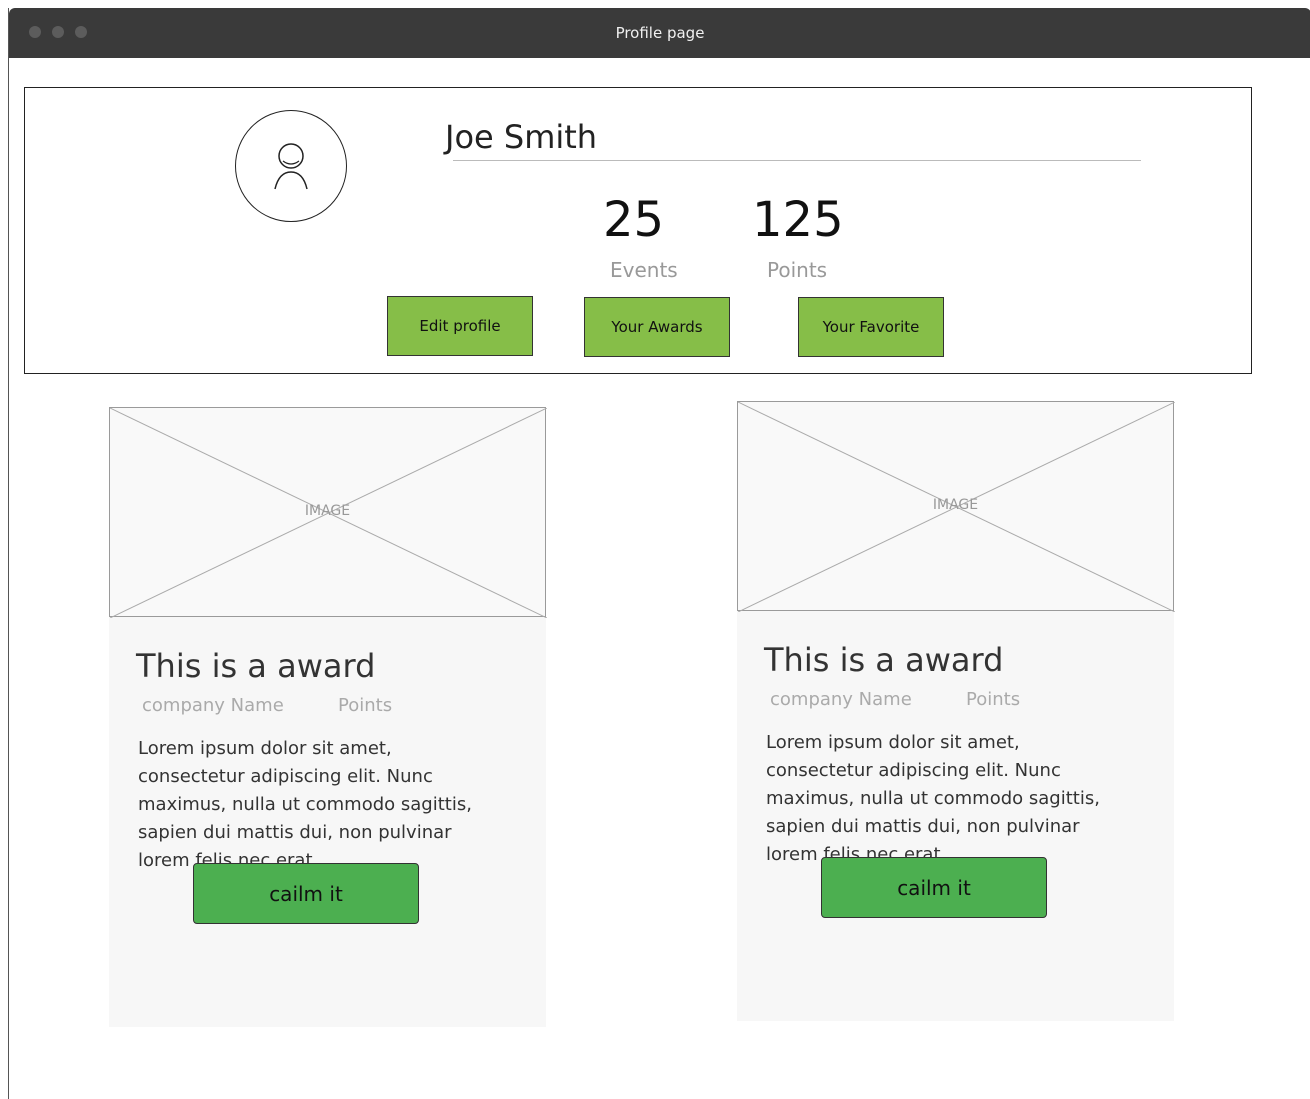 This screenshot has height=1099, width=1310. I want to click on points-label: Points, so click(797, 270).